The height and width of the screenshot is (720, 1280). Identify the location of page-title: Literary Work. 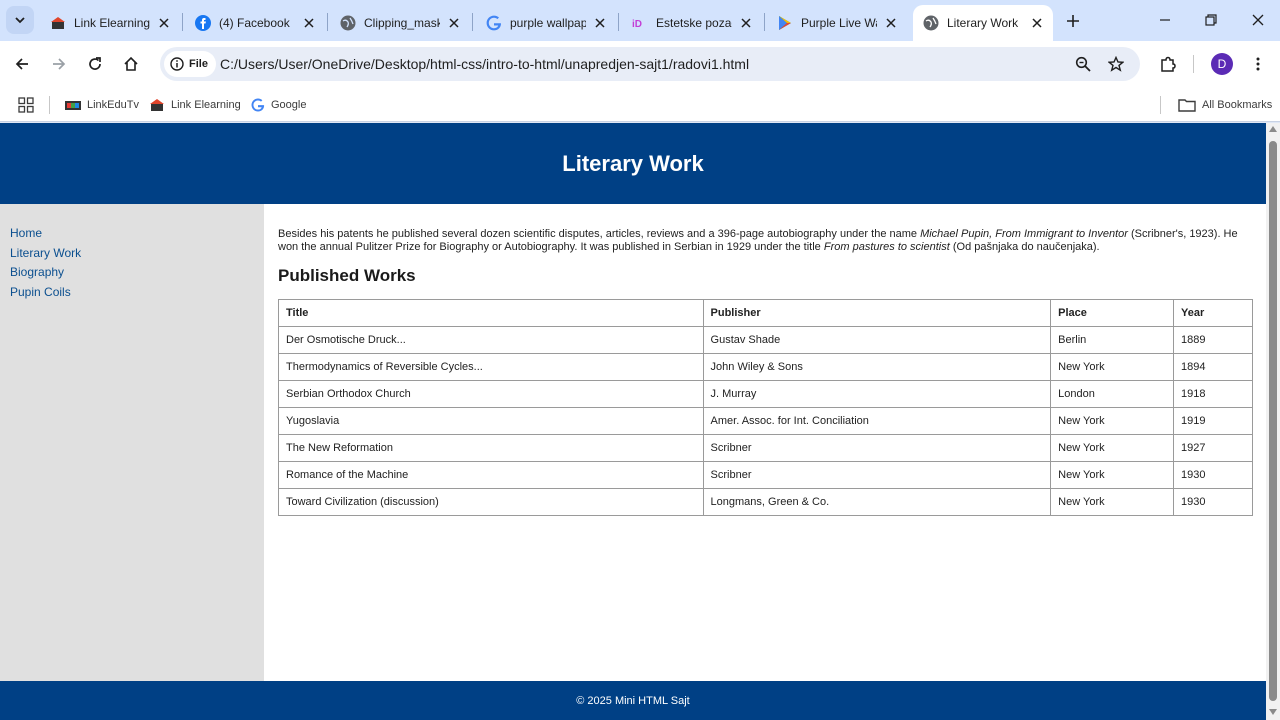
(633, 163).